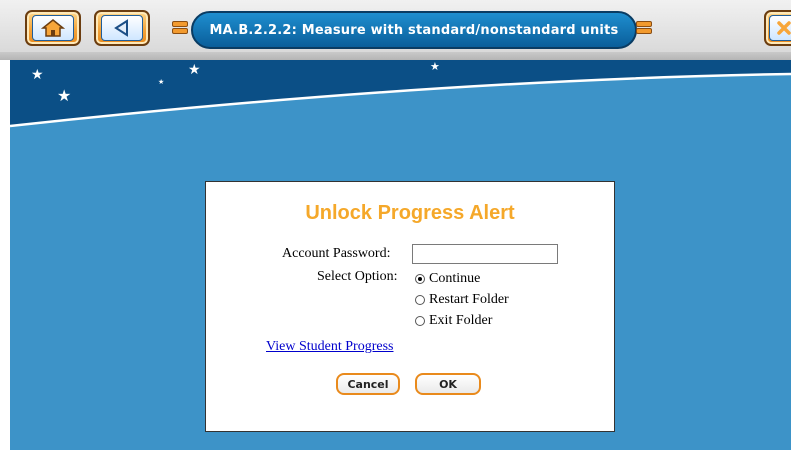 The image size is (791, 450). I want to click on radio-label: Exit Folder, so click(461, 320).